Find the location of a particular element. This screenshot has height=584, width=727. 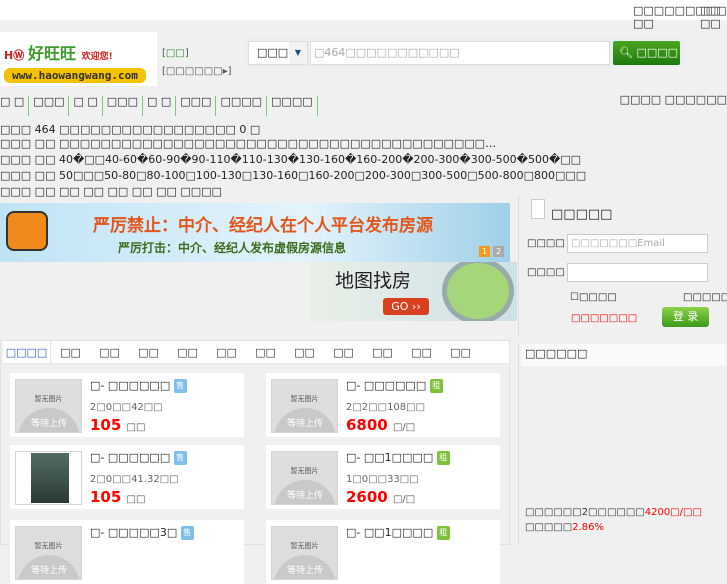

city-link: [□□] is located at coordinates (175, 53).